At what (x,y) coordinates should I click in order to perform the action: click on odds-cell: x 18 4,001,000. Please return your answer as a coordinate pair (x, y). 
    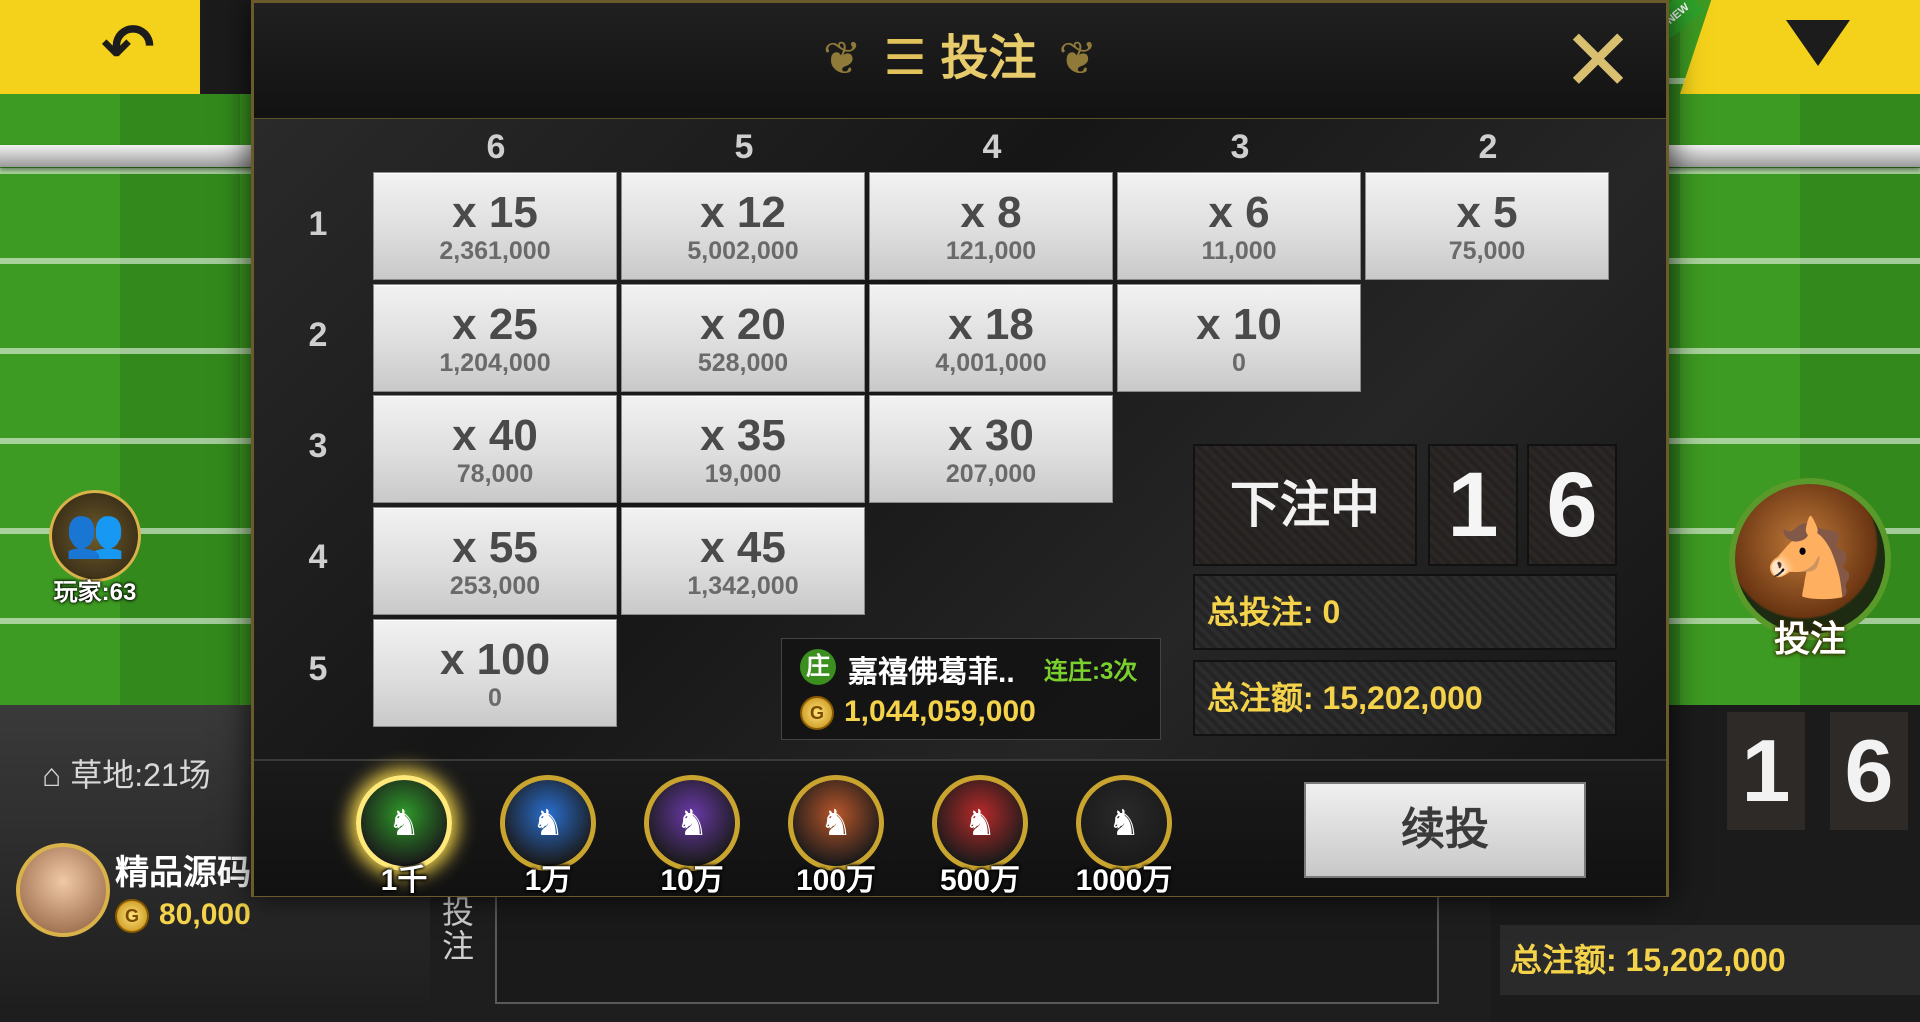
    Looking at the image, I should click on (991, 338).